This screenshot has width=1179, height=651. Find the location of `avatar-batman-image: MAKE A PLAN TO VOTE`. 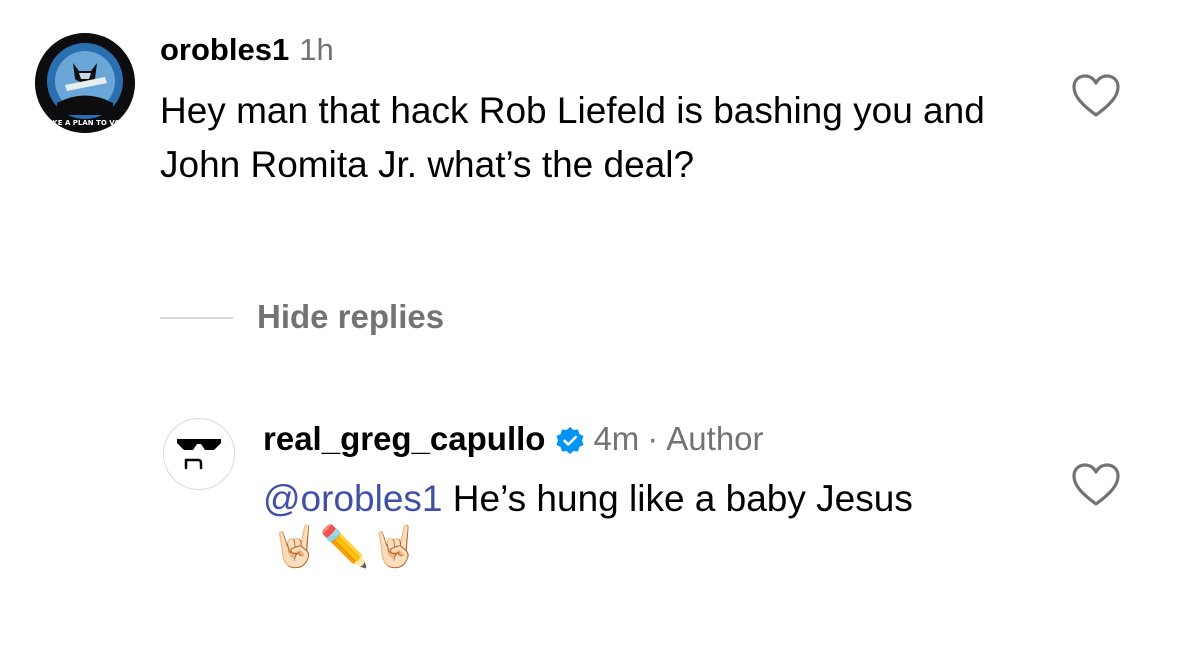

avatar-batman-image: MAKE A PLAN TO VOTE is located at coordinates (85, 83).